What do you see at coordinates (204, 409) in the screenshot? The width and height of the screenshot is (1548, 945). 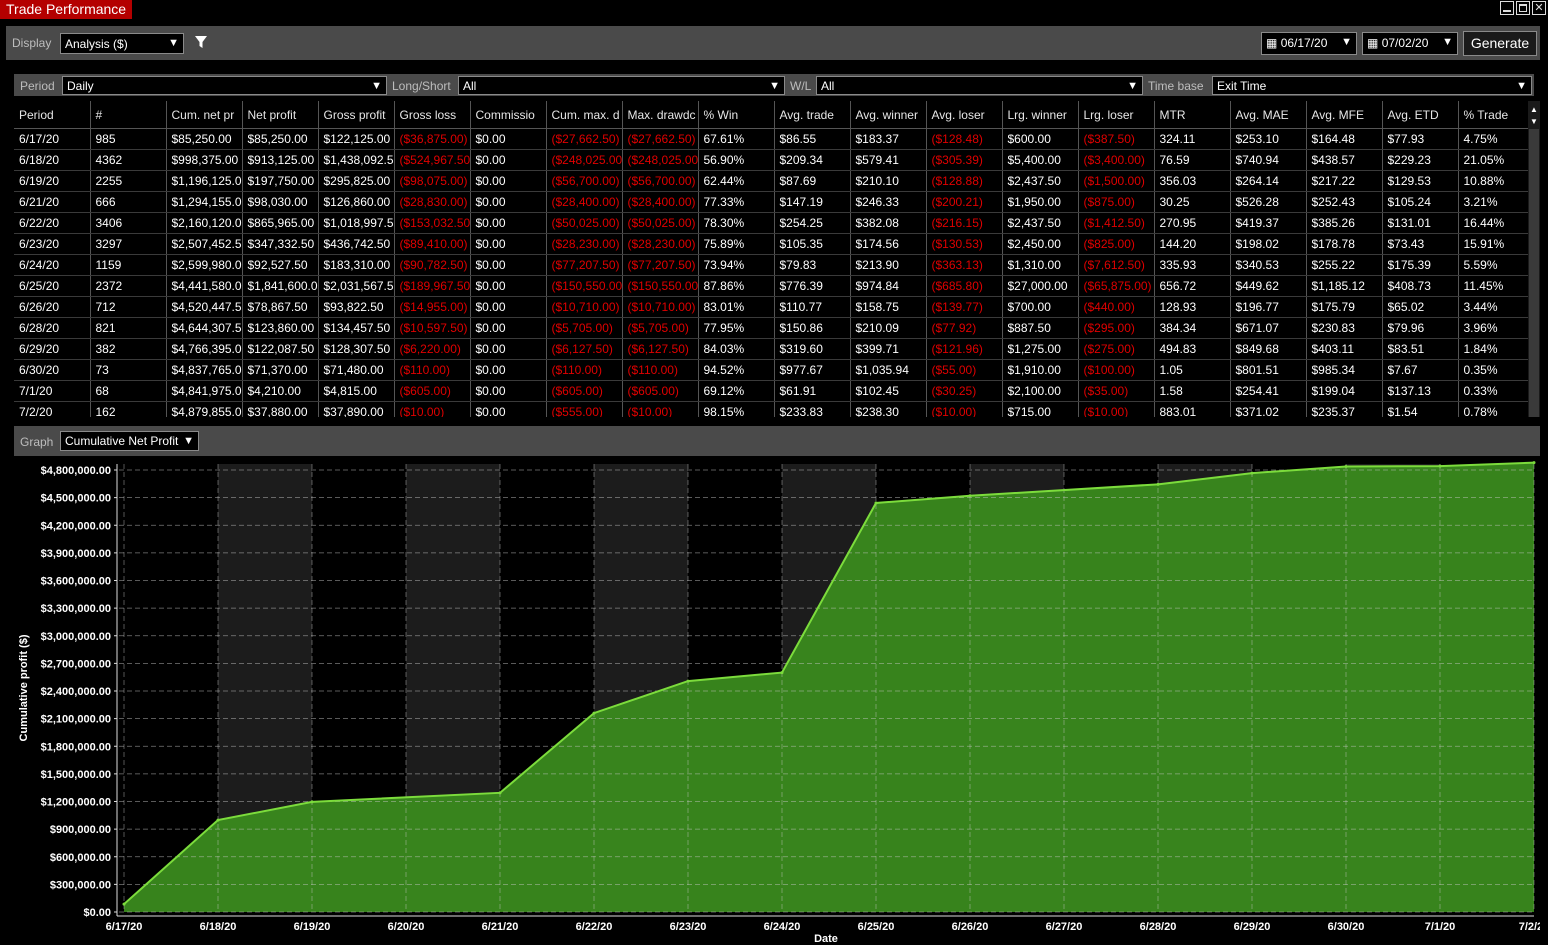 I see `table-cell: $4,879,855.00` at bounding box center [204, 409].